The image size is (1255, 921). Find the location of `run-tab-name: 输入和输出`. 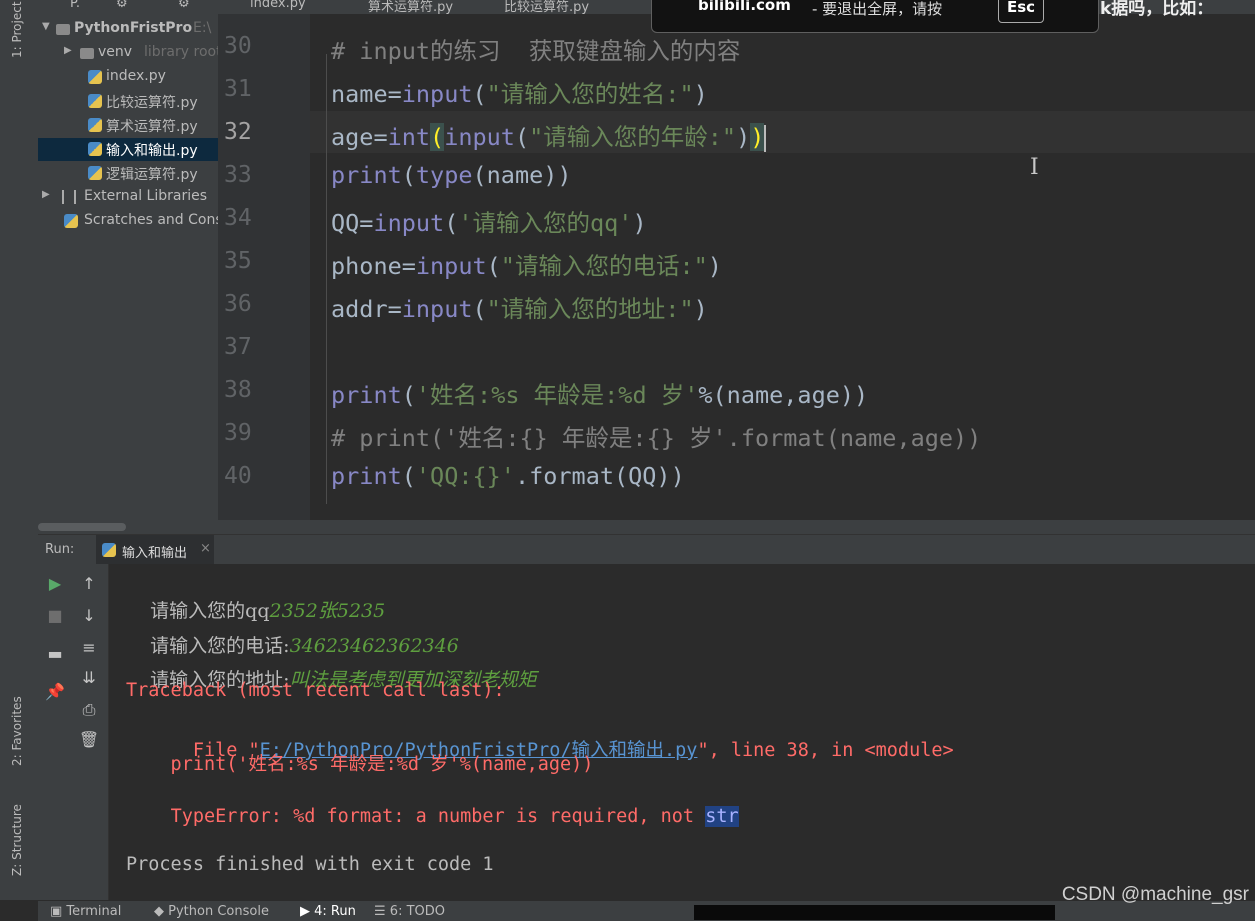

run-tab-name: 输入和输出 is located at coordinates (155, 553).